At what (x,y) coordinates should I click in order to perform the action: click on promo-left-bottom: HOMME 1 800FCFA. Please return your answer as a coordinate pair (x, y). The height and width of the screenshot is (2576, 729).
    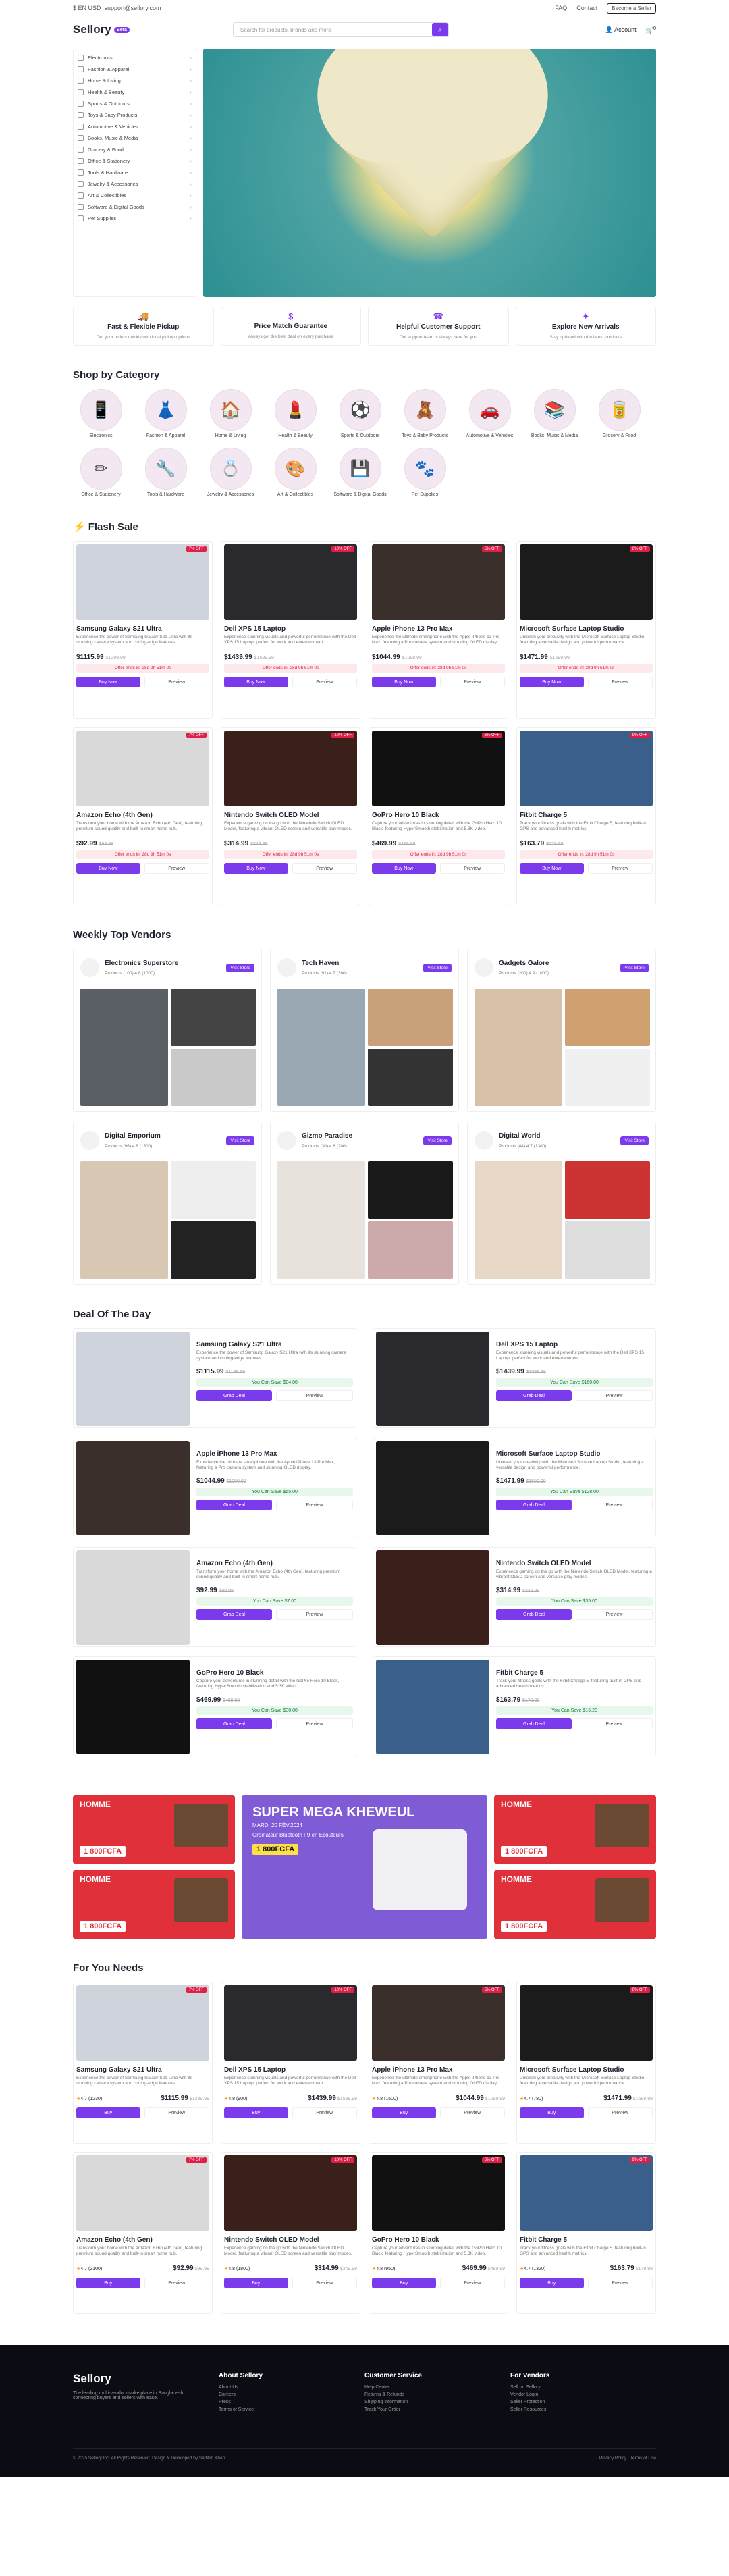
    Looking at the image, I should click on (154, 1905).